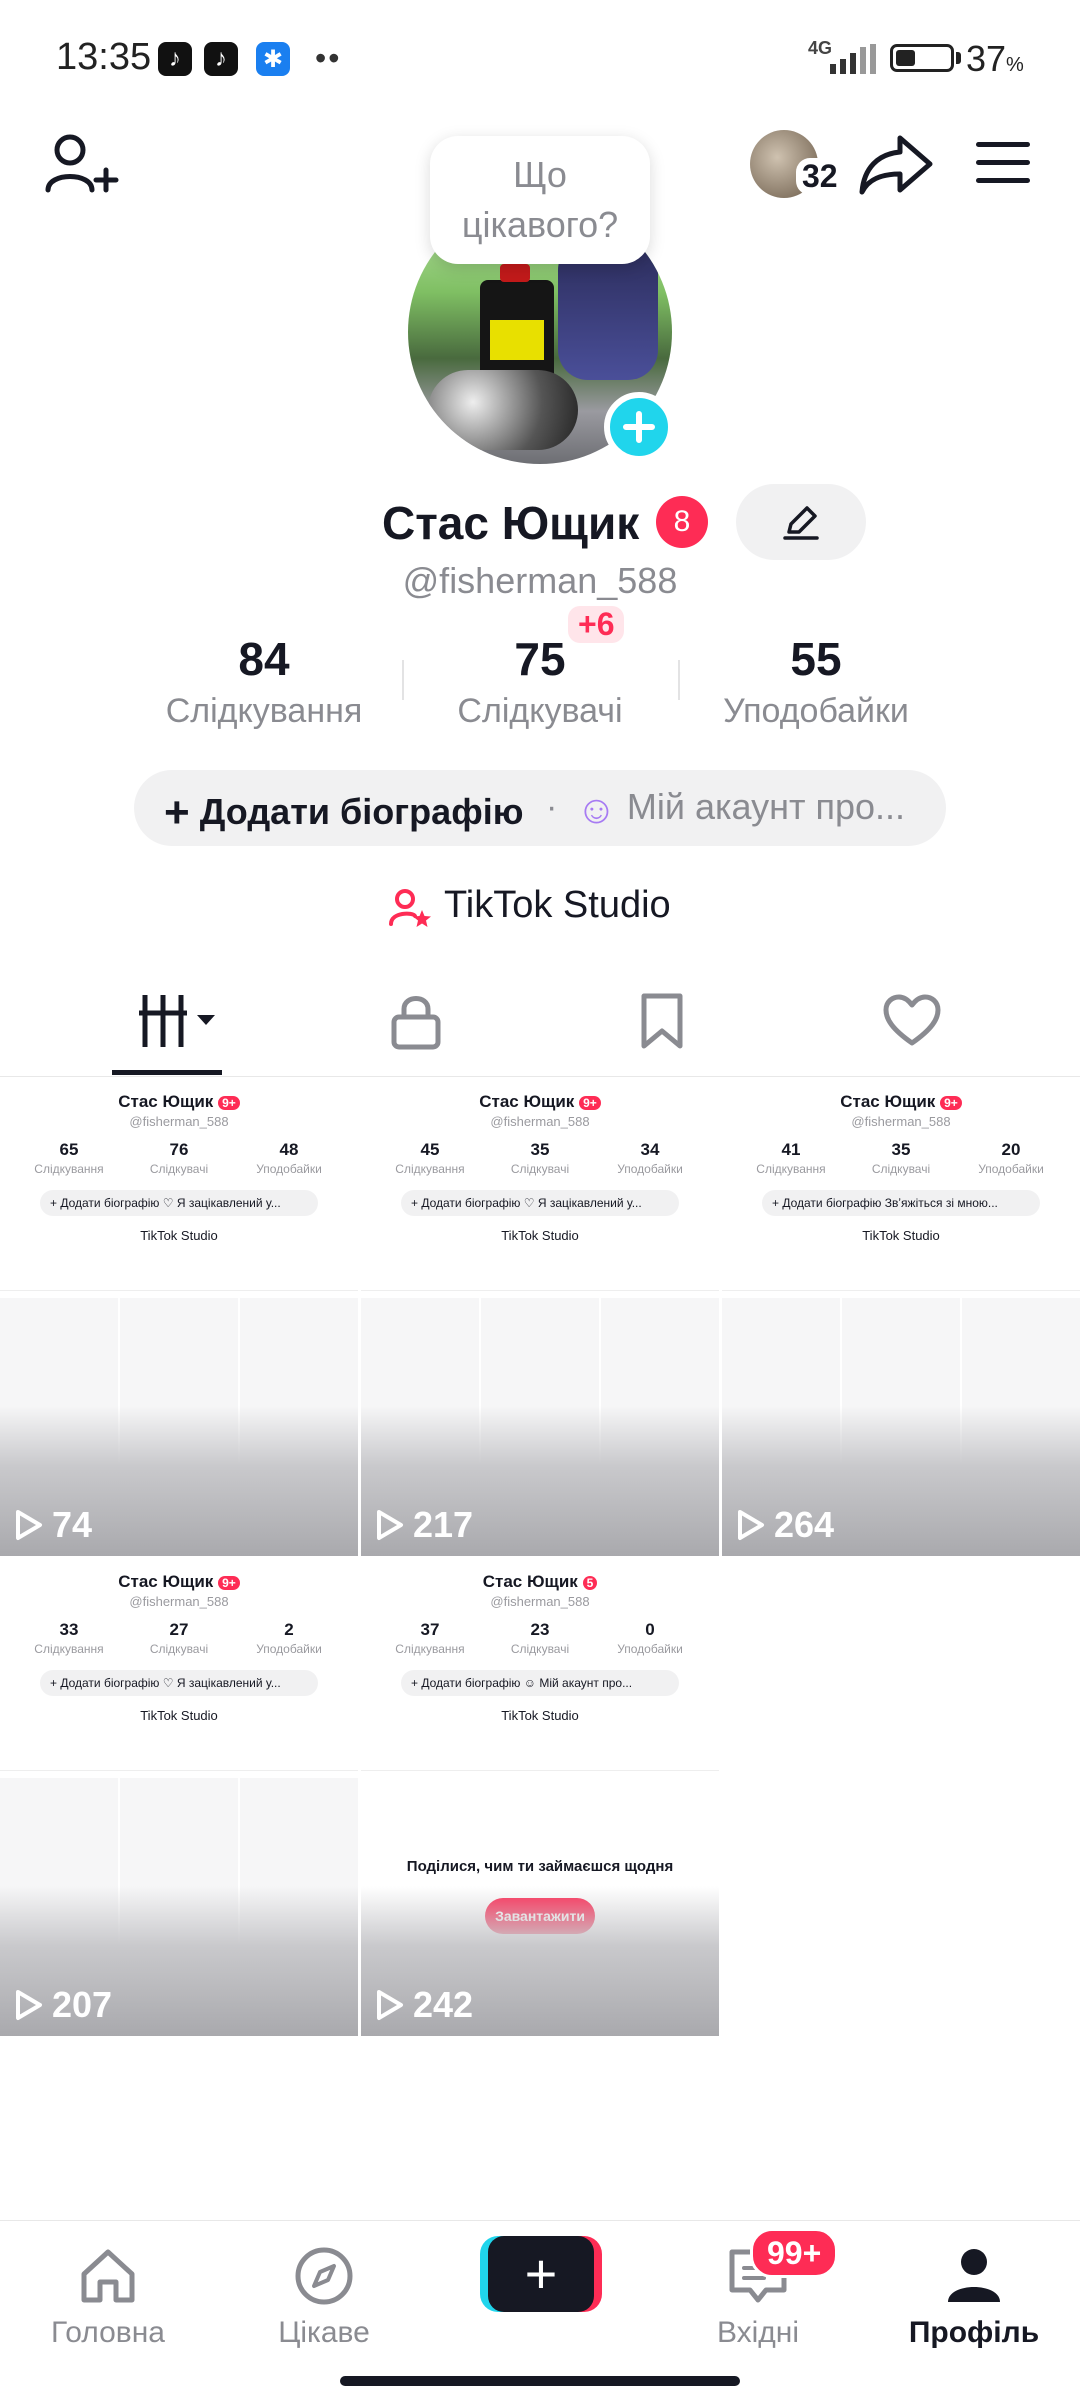 The image size is (1080, 2401). I want to click on thumb-stat: 20 Уподобайки, so click(1011, 1158).